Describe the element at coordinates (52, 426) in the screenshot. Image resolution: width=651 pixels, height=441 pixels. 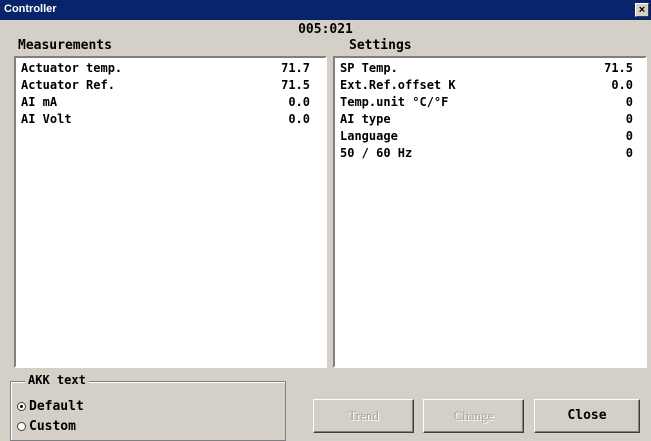
I see `custom-radio-label: Custom` at that location.